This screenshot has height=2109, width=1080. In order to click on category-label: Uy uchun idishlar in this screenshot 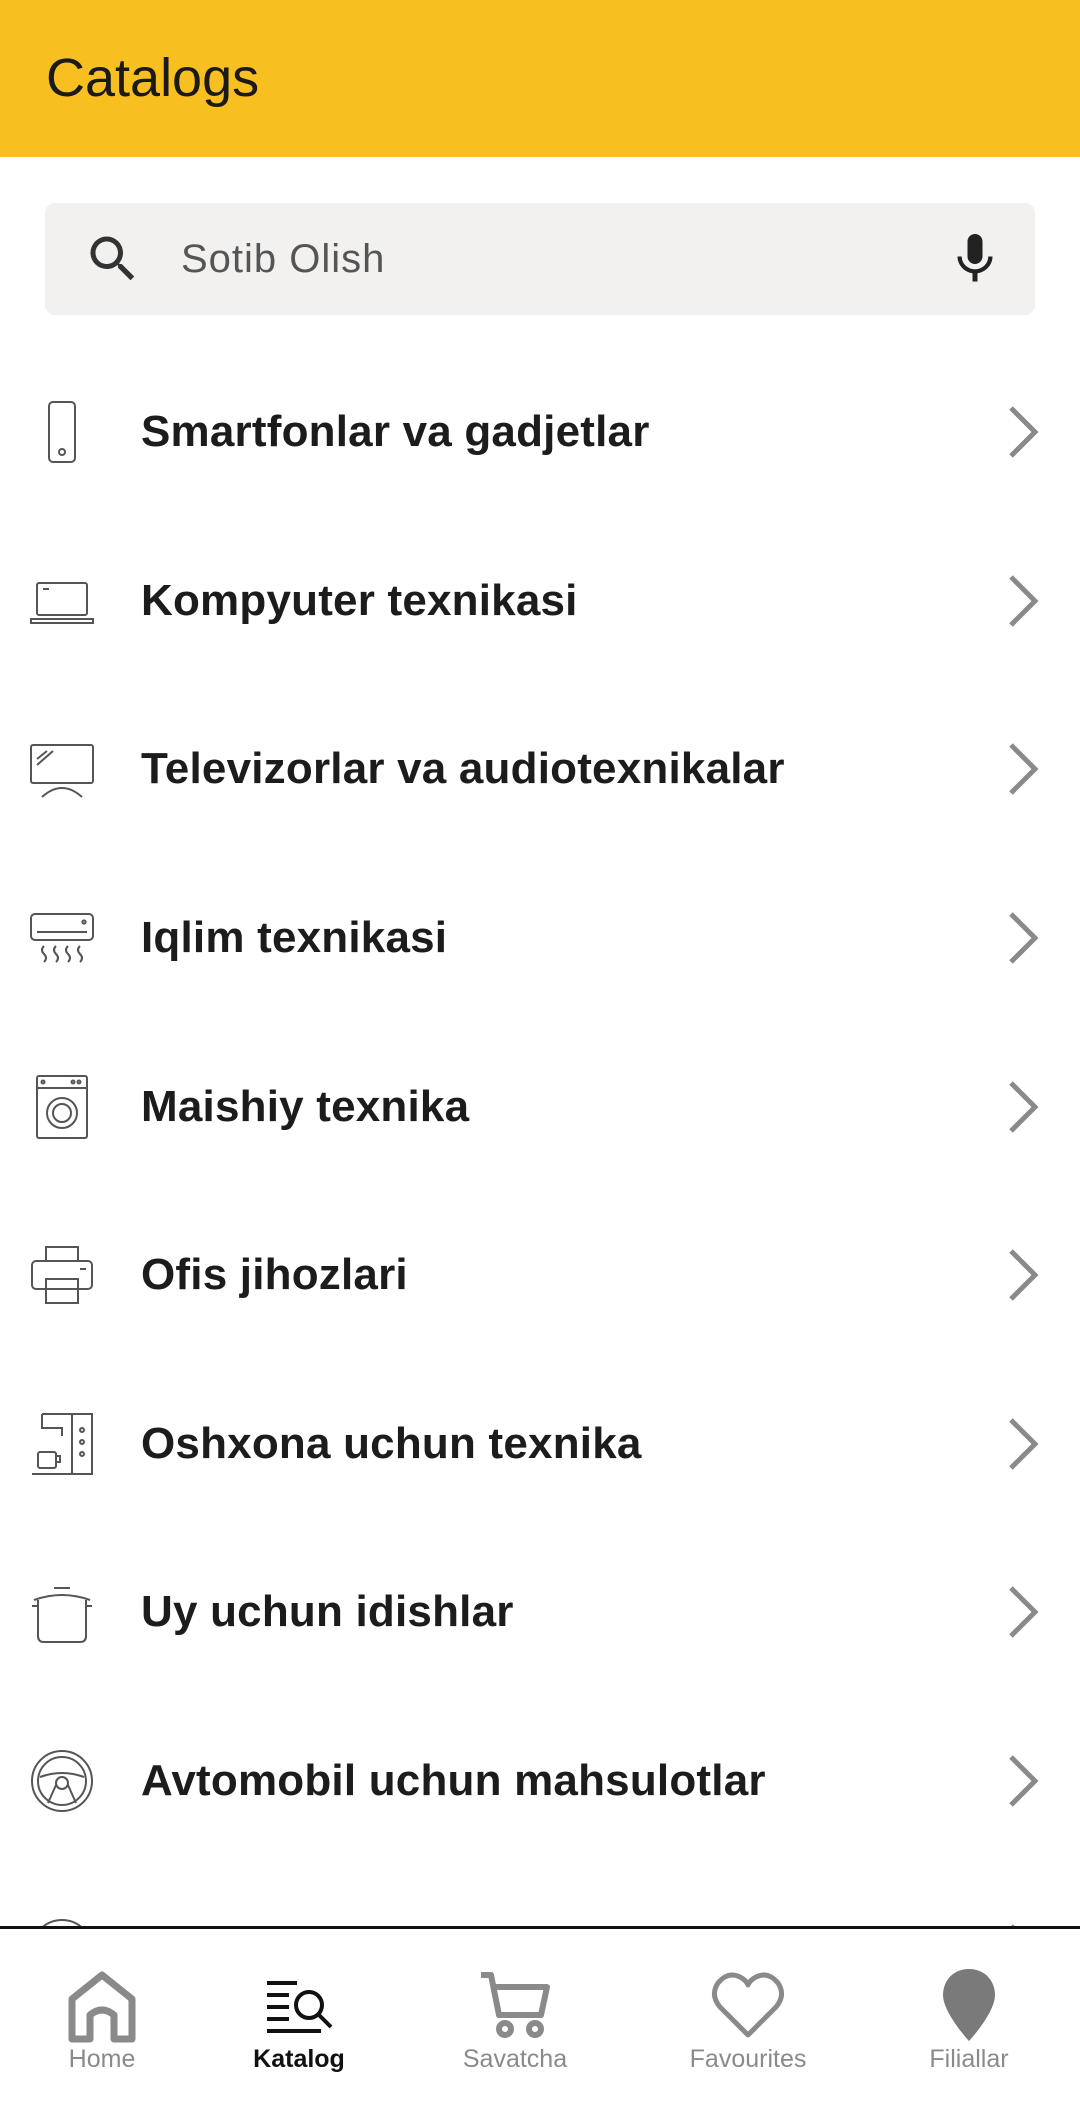, I will do `click(327, 1612)`.